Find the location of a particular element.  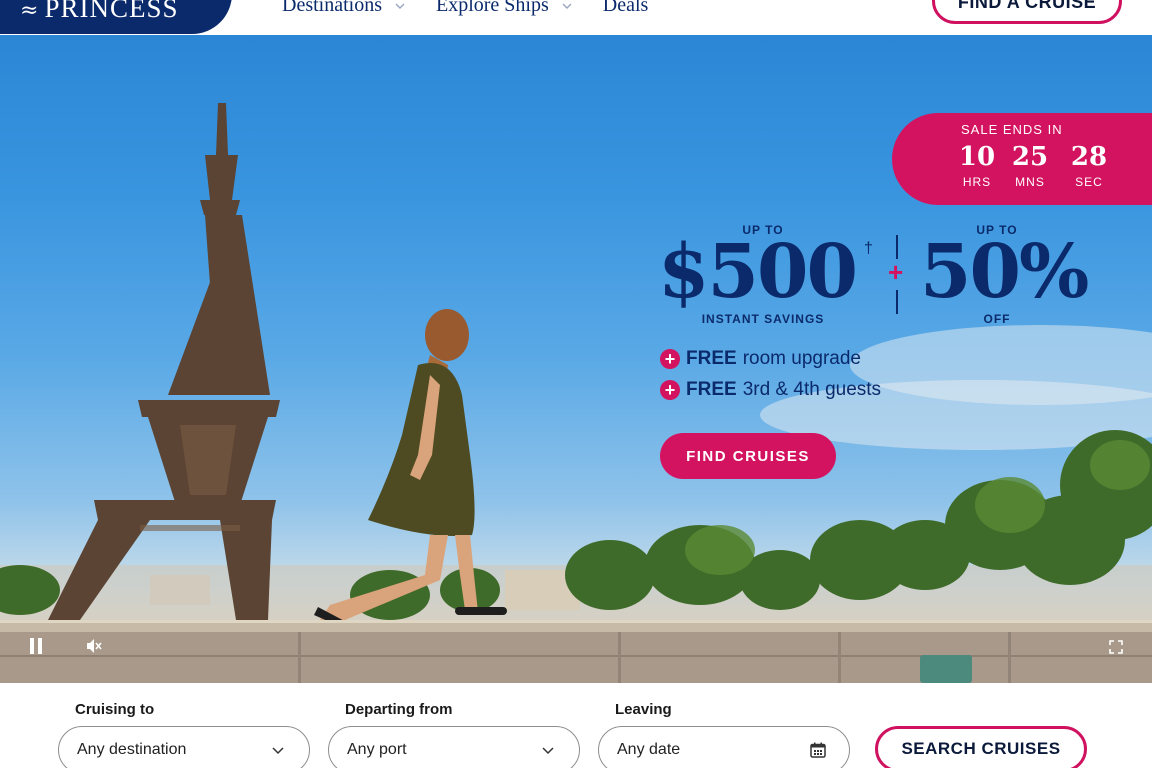

fullscreen-icon is located at coordinates (1116, 647).